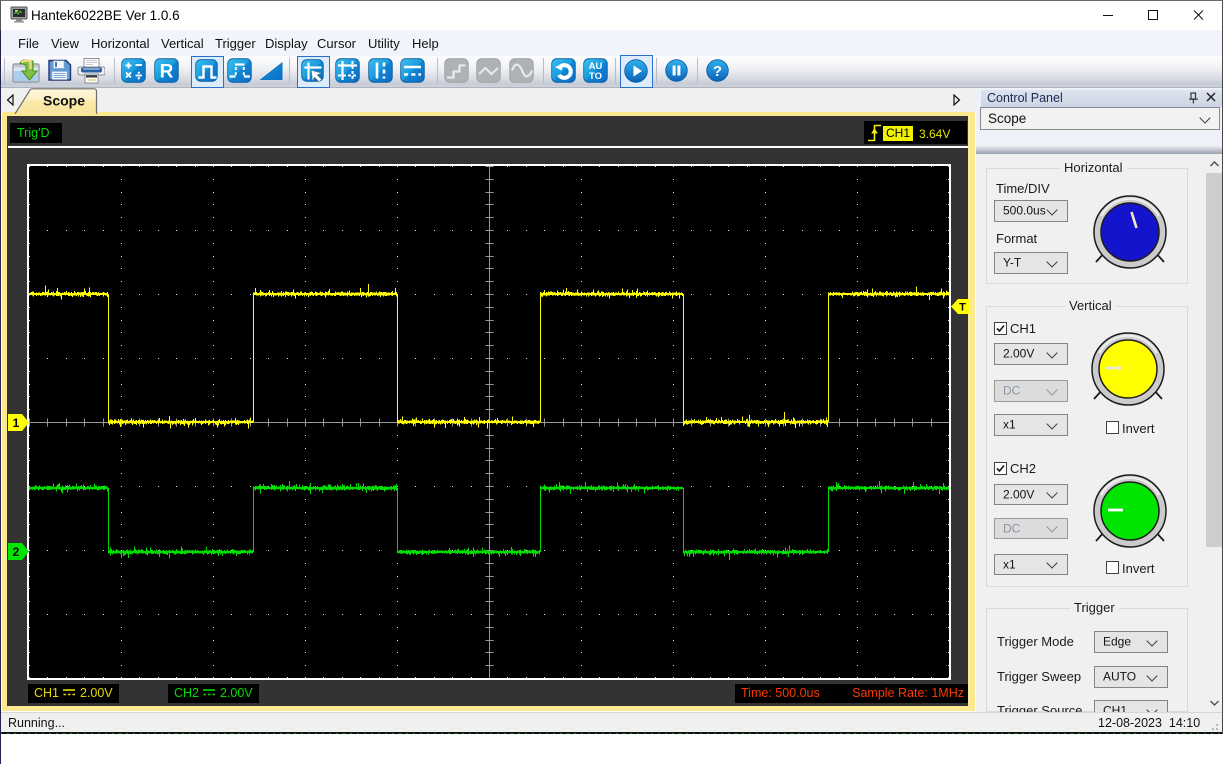 The width and height of the screenshot is (1223, 764). What do you see at coordinates (64, 101) in the screenshot?
I see `svg-text: Scope` at bounding box center [64, 101].